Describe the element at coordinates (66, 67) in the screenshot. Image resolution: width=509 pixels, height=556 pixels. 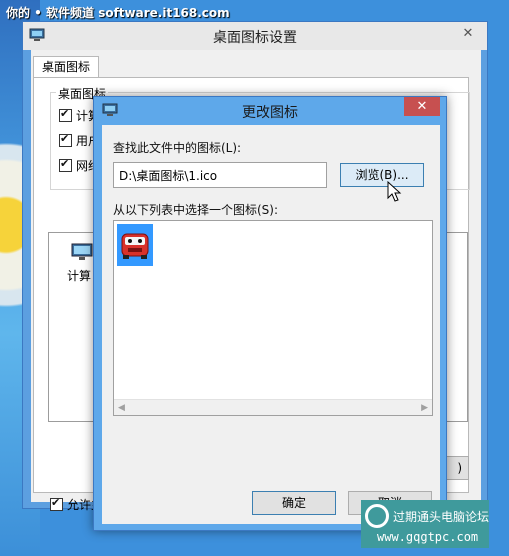
I see `tab-desktop-icons: 桌面图标` at that location.